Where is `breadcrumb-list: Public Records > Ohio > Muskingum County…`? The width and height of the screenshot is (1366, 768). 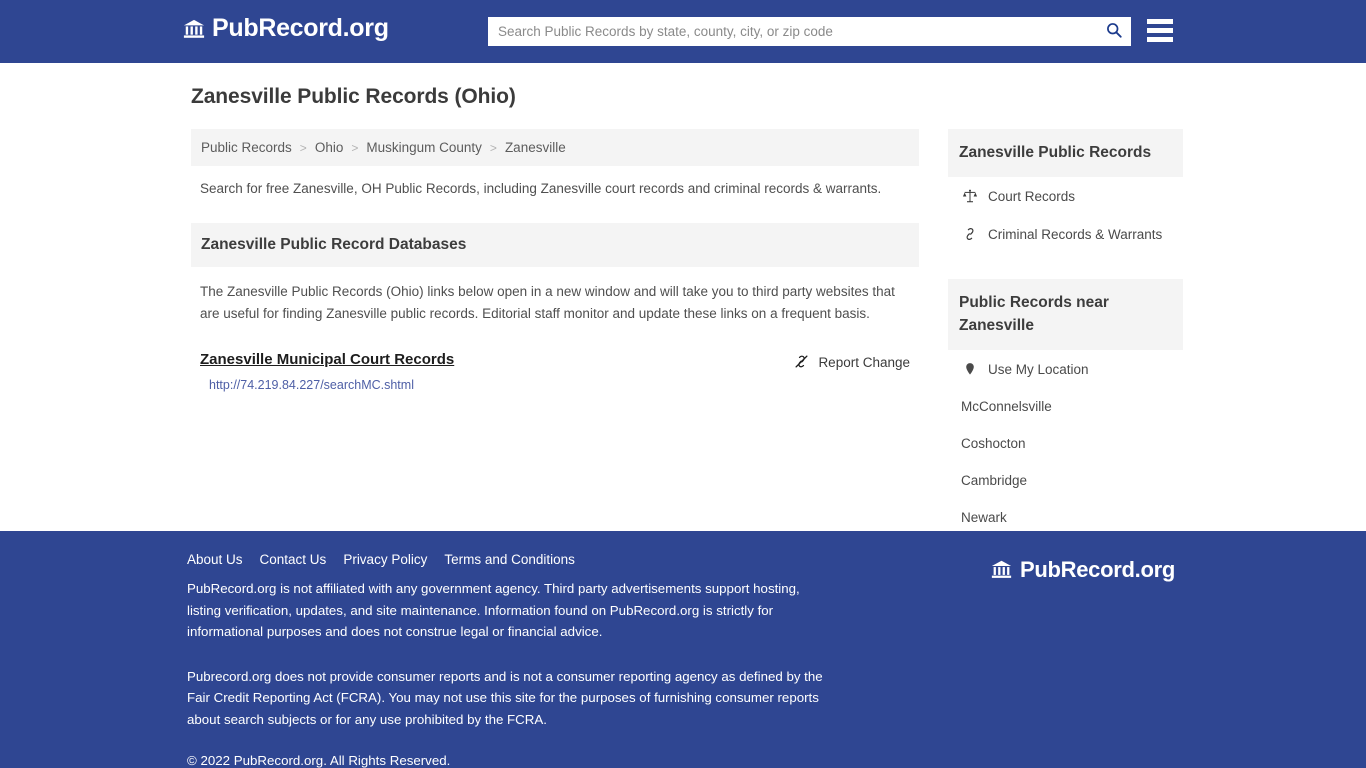
breadcrumb-list: Public Records > Ohio > Muskingum County… is located at coordinates (555, 147).